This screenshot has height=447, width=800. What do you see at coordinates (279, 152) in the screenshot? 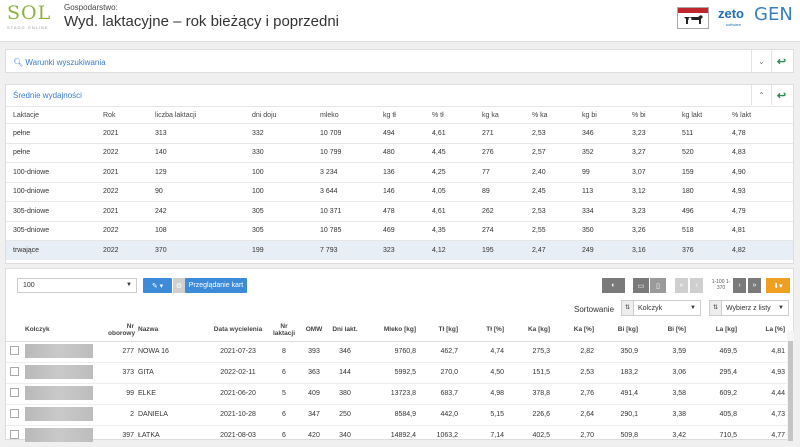
I see `avg-cell: 330` at bounding box center [279, 152].